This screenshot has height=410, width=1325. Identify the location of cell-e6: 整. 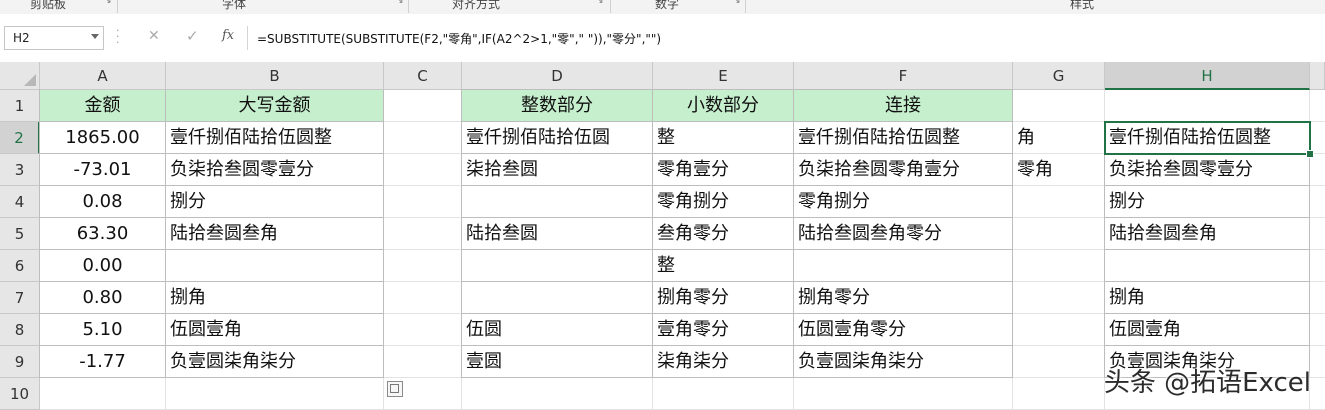
(723, 266).